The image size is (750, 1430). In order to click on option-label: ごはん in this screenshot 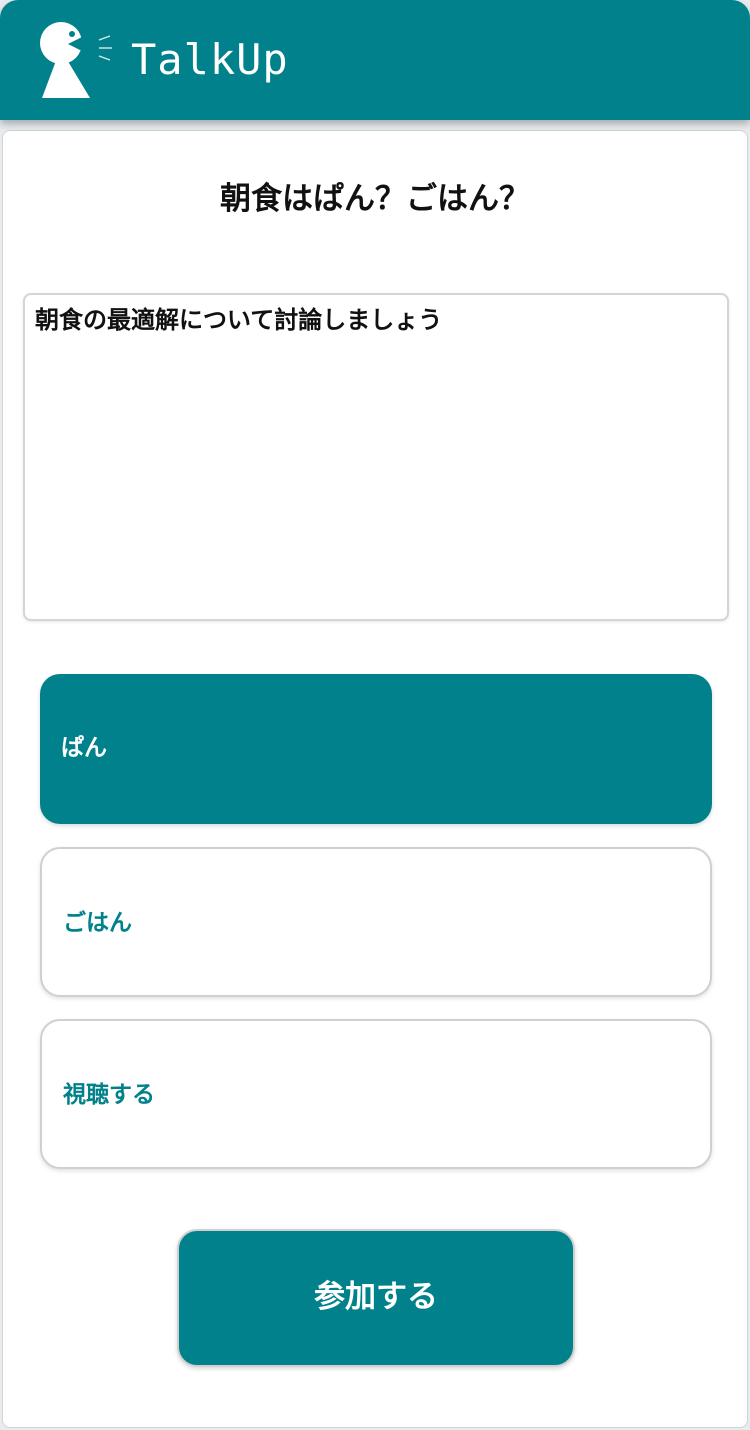, I will do `click(97, 923)`.